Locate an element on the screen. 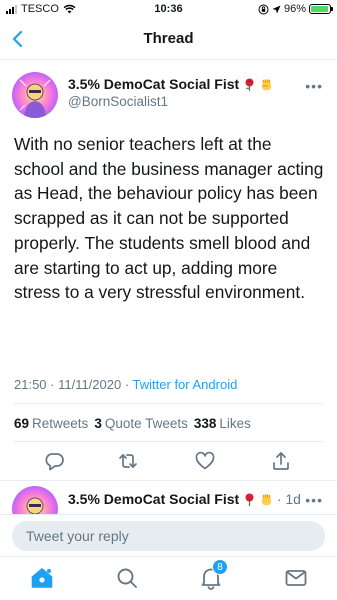  battery-percent: 96% is located at coordinates (294, 9).